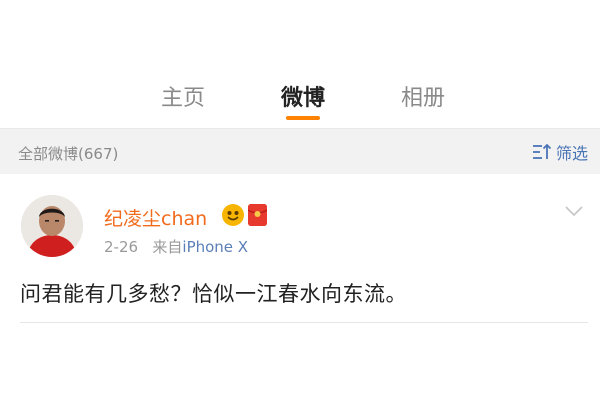 This screenshot has width=600, height=400. What do you see at coordinates (167, 247) in the screenshot?
I see `source-prefix: 来自` at bounding box center [167, 247].